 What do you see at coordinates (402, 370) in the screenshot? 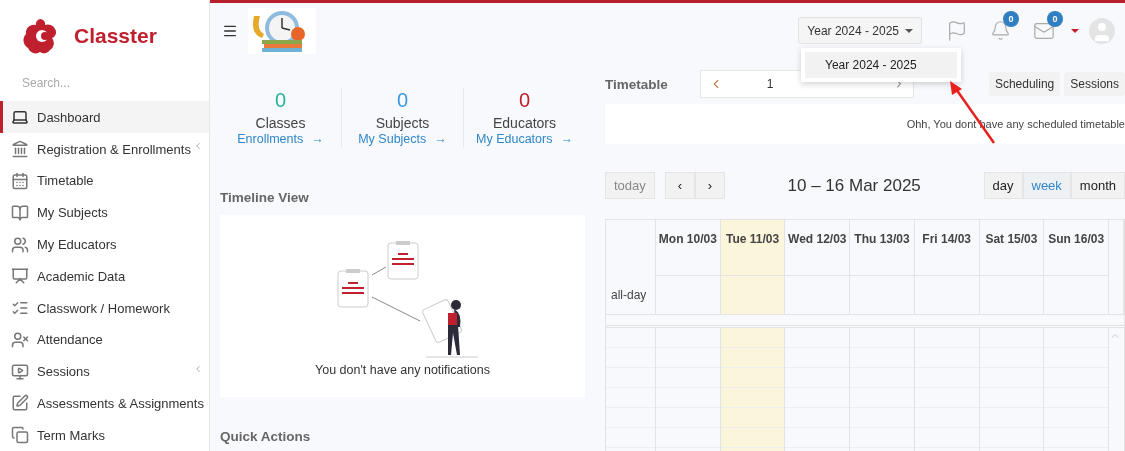
I see `empty-message: You don't have any notifications` at bounding box center [402, 370].